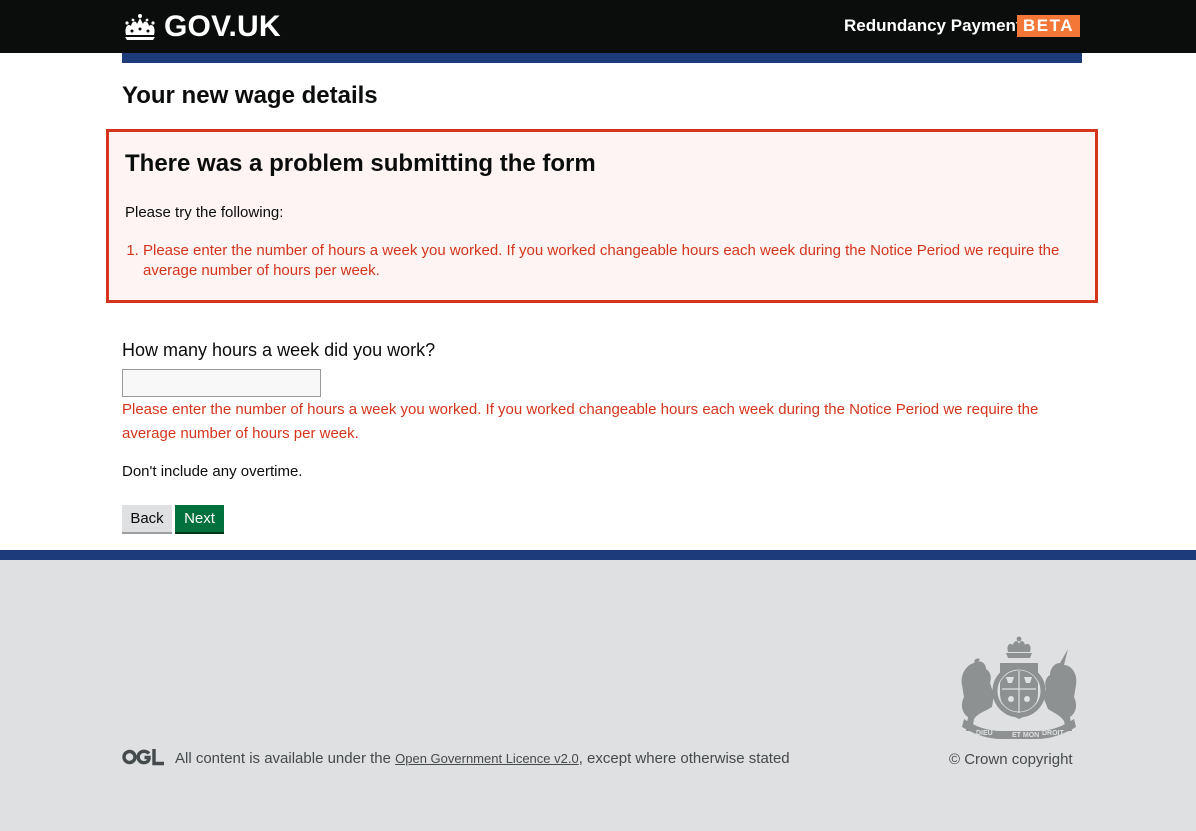 This screenshot has height=831, width=1196. I want to click on hours-input, so click(221, 383).